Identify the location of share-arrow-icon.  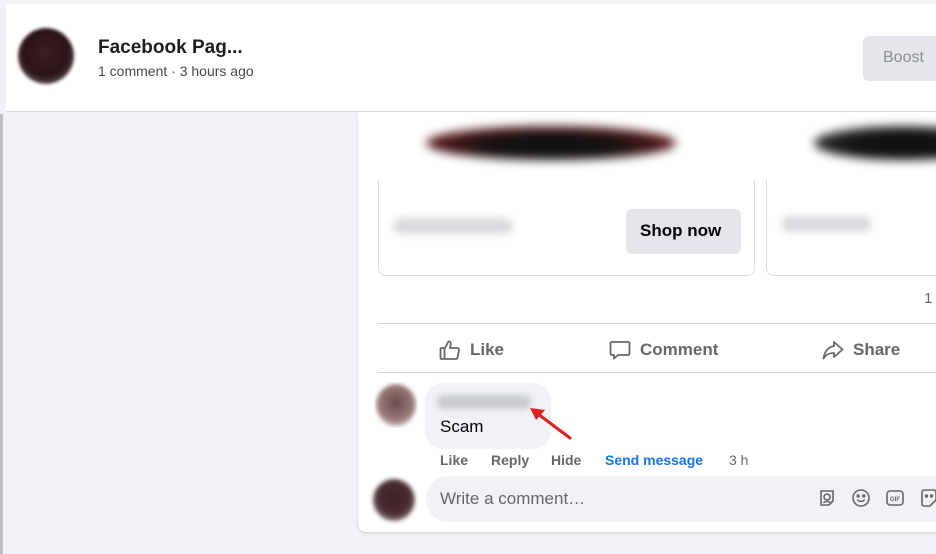
(833, 350).